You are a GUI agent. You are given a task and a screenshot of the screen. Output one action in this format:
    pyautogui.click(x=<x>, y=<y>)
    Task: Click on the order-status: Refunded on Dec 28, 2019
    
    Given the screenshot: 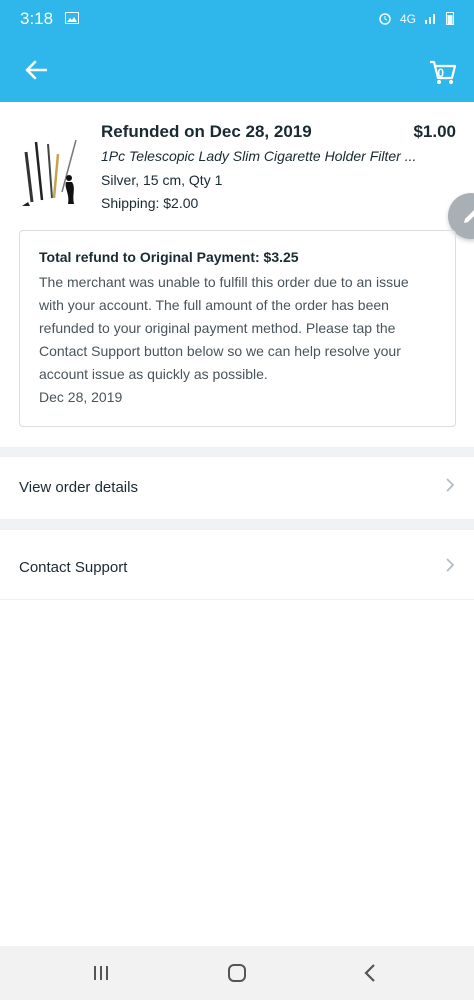 What is the action you would take?
    pyautogui.click(x=206, y=131)
    